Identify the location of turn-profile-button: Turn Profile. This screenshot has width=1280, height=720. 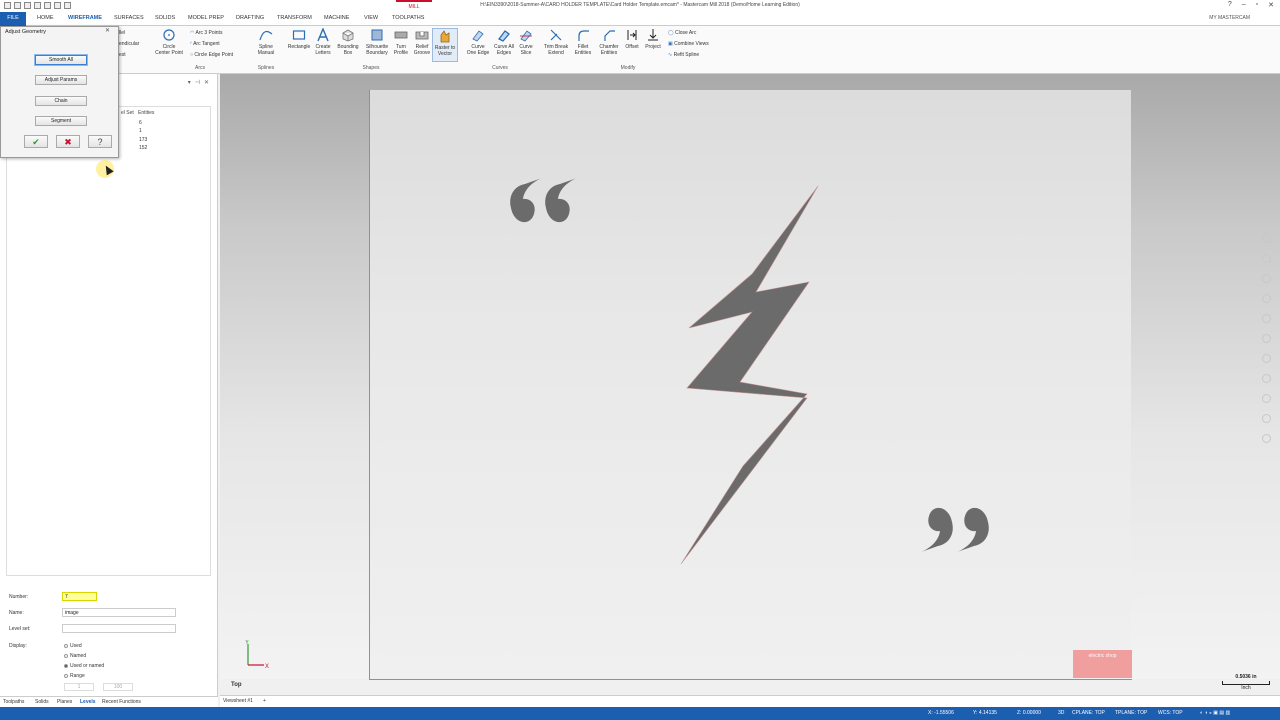
(401, 42).